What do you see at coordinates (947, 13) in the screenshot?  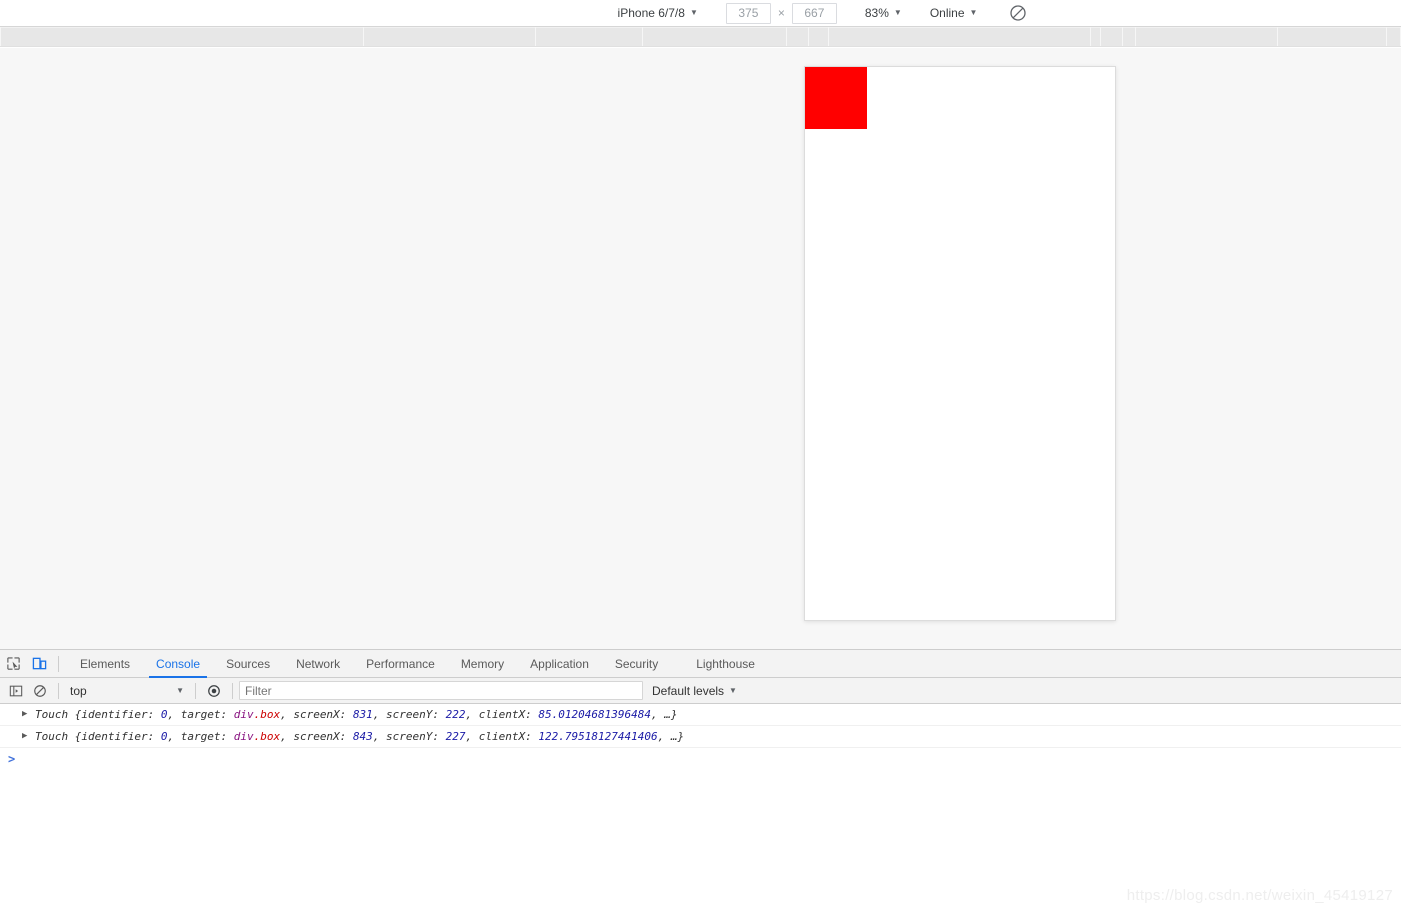 I see `network-condition-label: Online` at bounding box center [947, 13].